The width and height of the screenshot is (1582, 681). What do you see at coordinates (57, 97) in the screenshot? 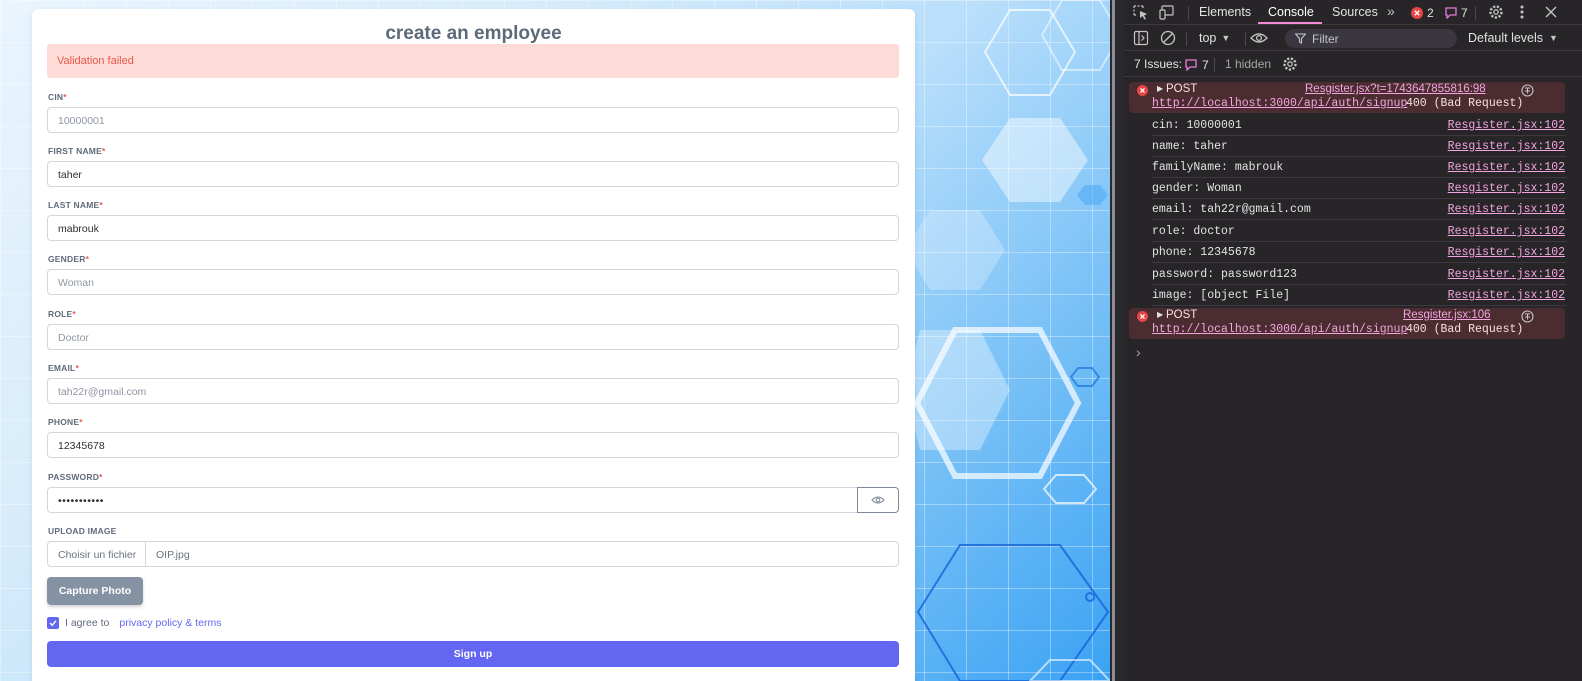
I see `cin-label: CIN*` at bounding box center [57, 97].